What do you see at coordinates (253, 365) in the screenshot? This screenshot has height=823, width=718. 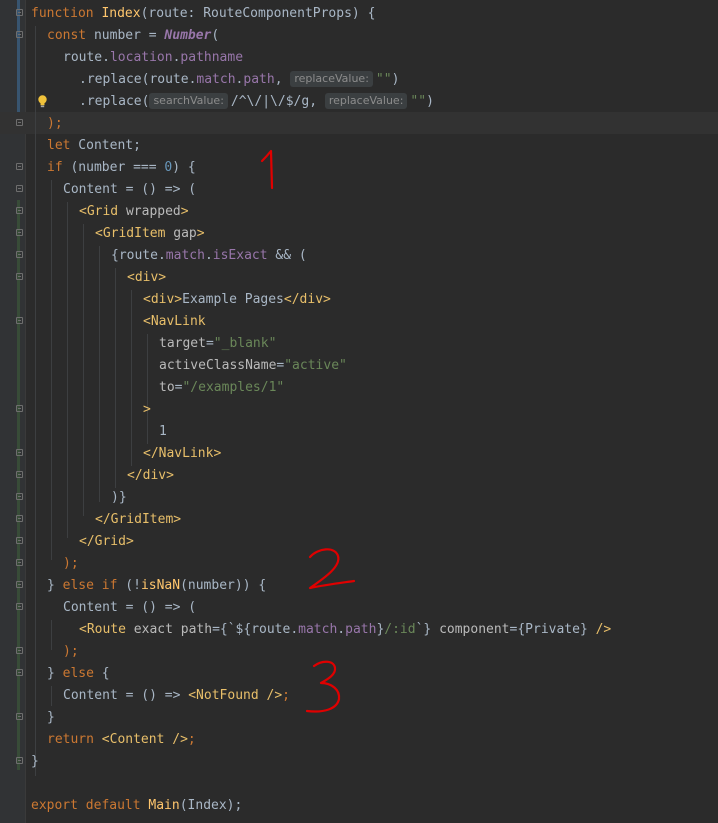 I see `code-line: activeClassName="active"` at bounding box center [253, 365].